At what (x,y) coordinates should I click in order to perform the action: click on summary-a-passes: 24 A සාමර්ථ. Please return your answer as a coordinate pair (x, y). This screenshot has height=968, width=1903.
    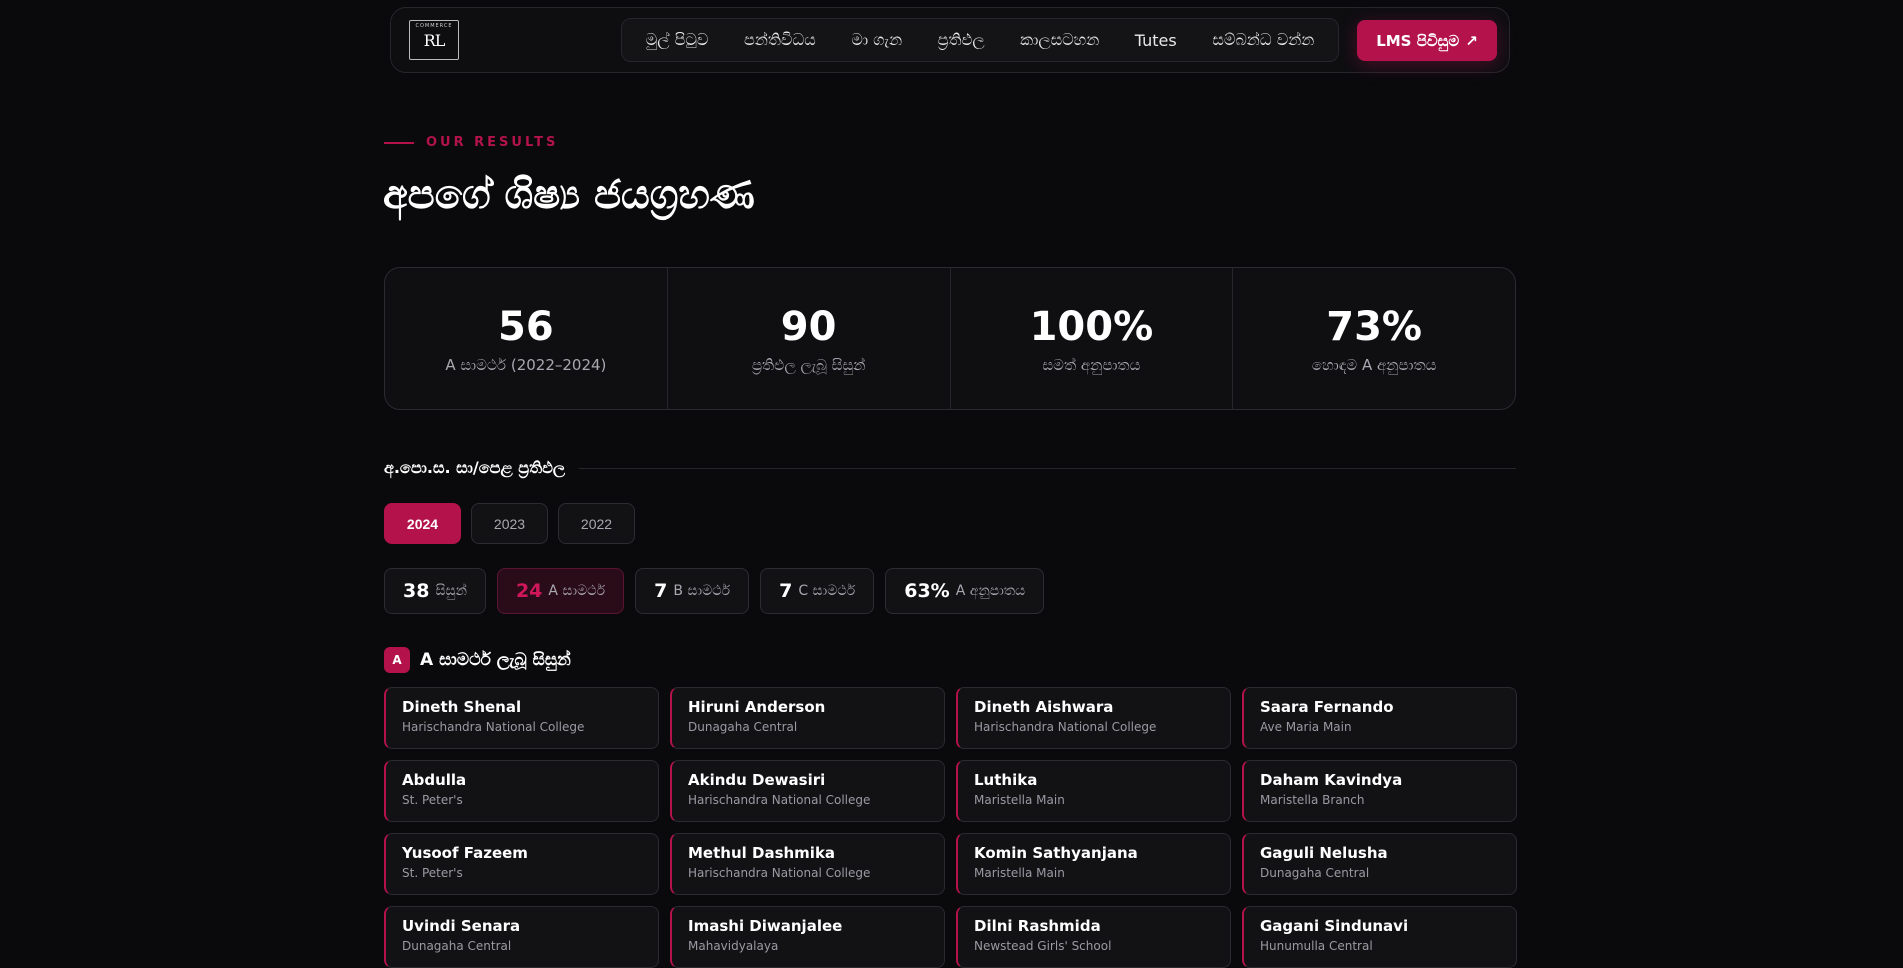
    Looking at the image, I should click on (560, 591).